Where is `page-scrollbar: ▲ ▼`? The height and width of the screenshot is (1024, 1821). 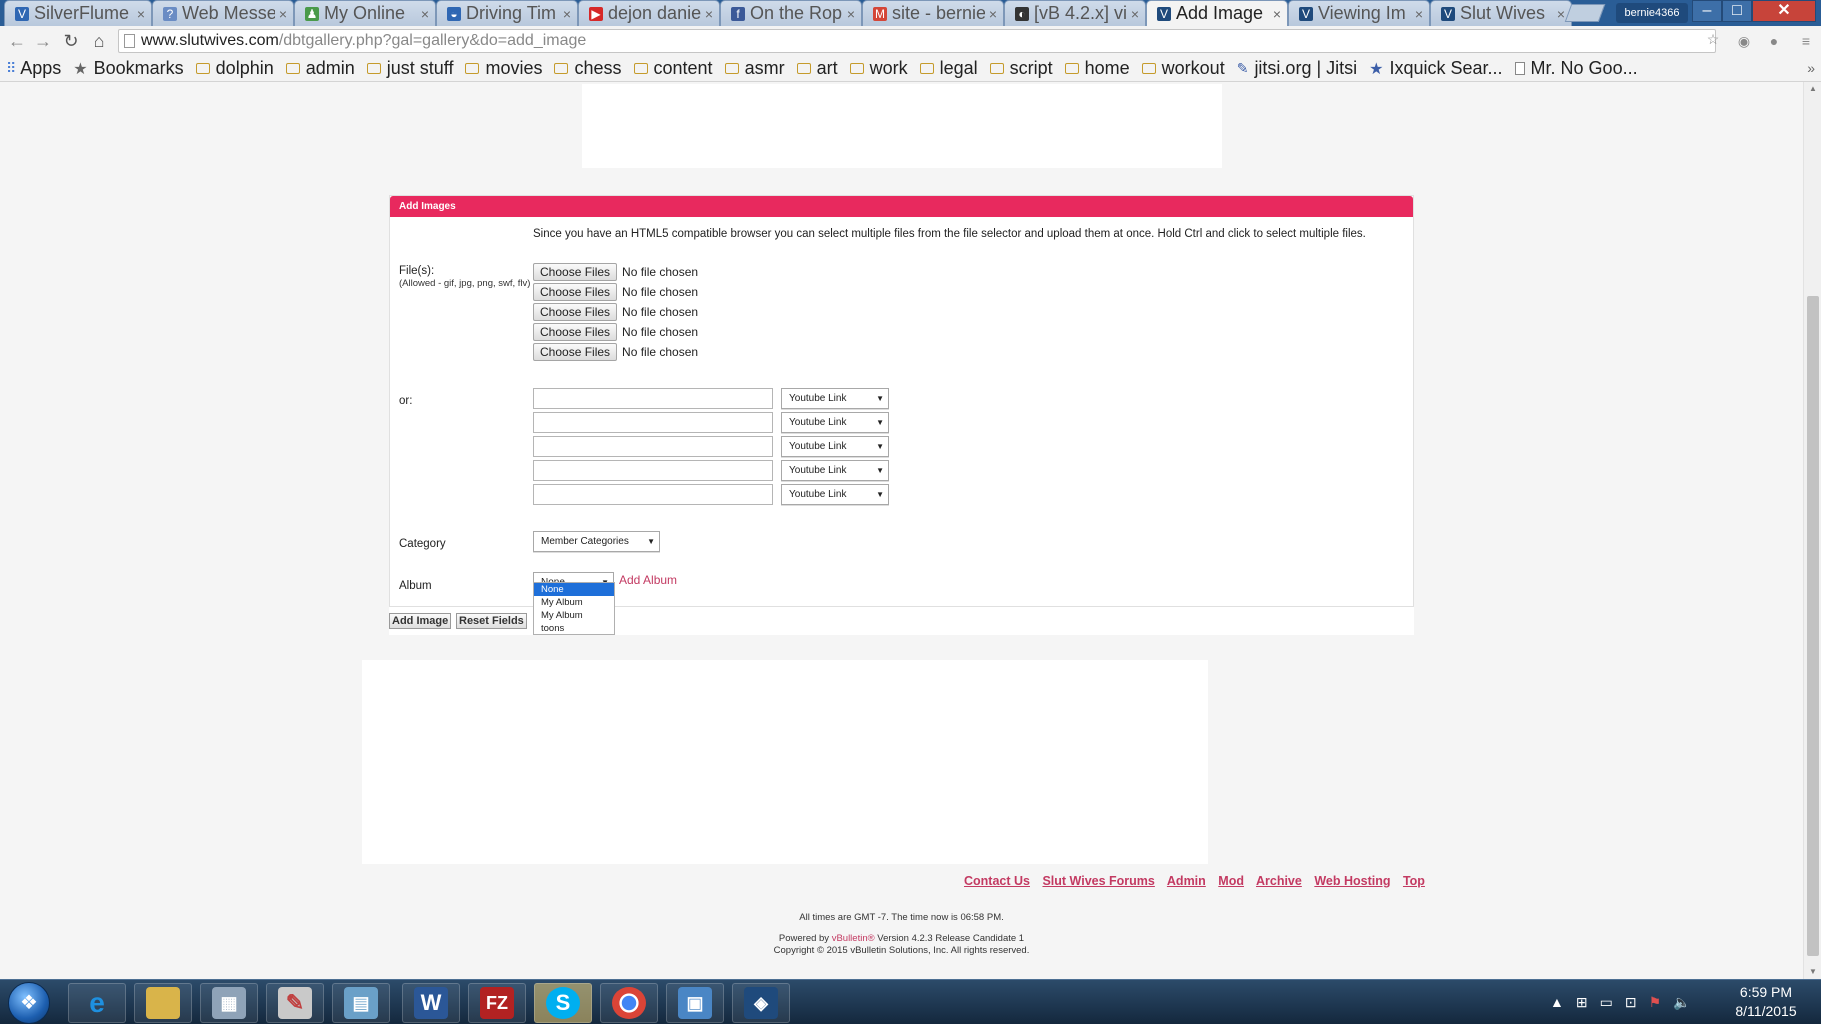 page-scrollbar: ▲ ▼ is located at coordinates (1812, 530).